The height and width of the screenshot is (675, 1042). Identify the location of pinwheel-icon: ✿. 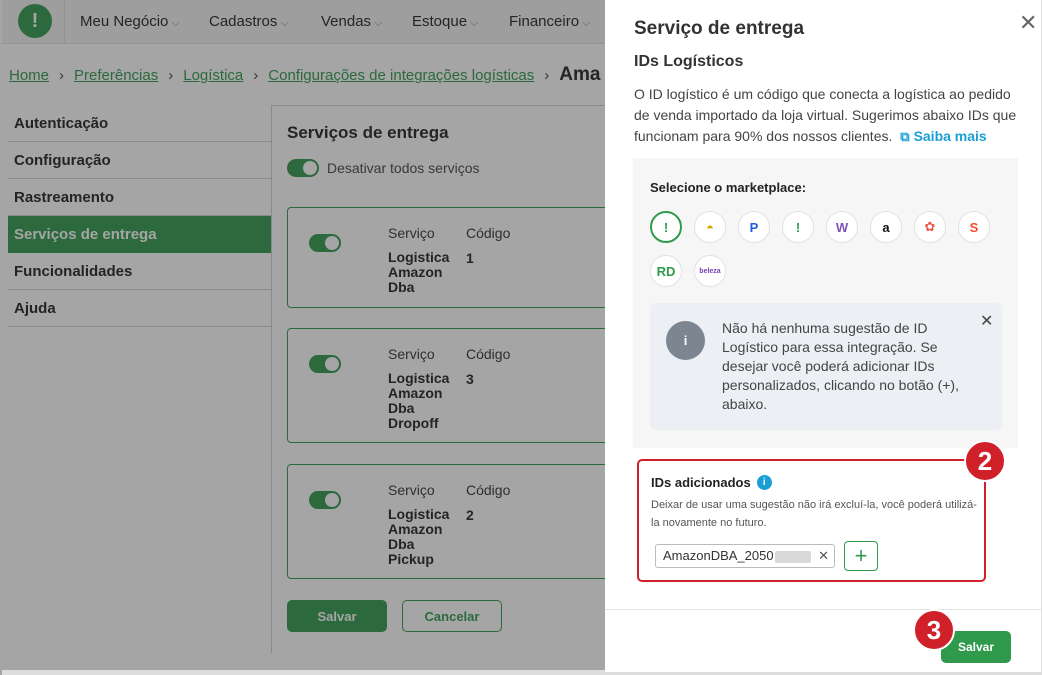
(930, 227).